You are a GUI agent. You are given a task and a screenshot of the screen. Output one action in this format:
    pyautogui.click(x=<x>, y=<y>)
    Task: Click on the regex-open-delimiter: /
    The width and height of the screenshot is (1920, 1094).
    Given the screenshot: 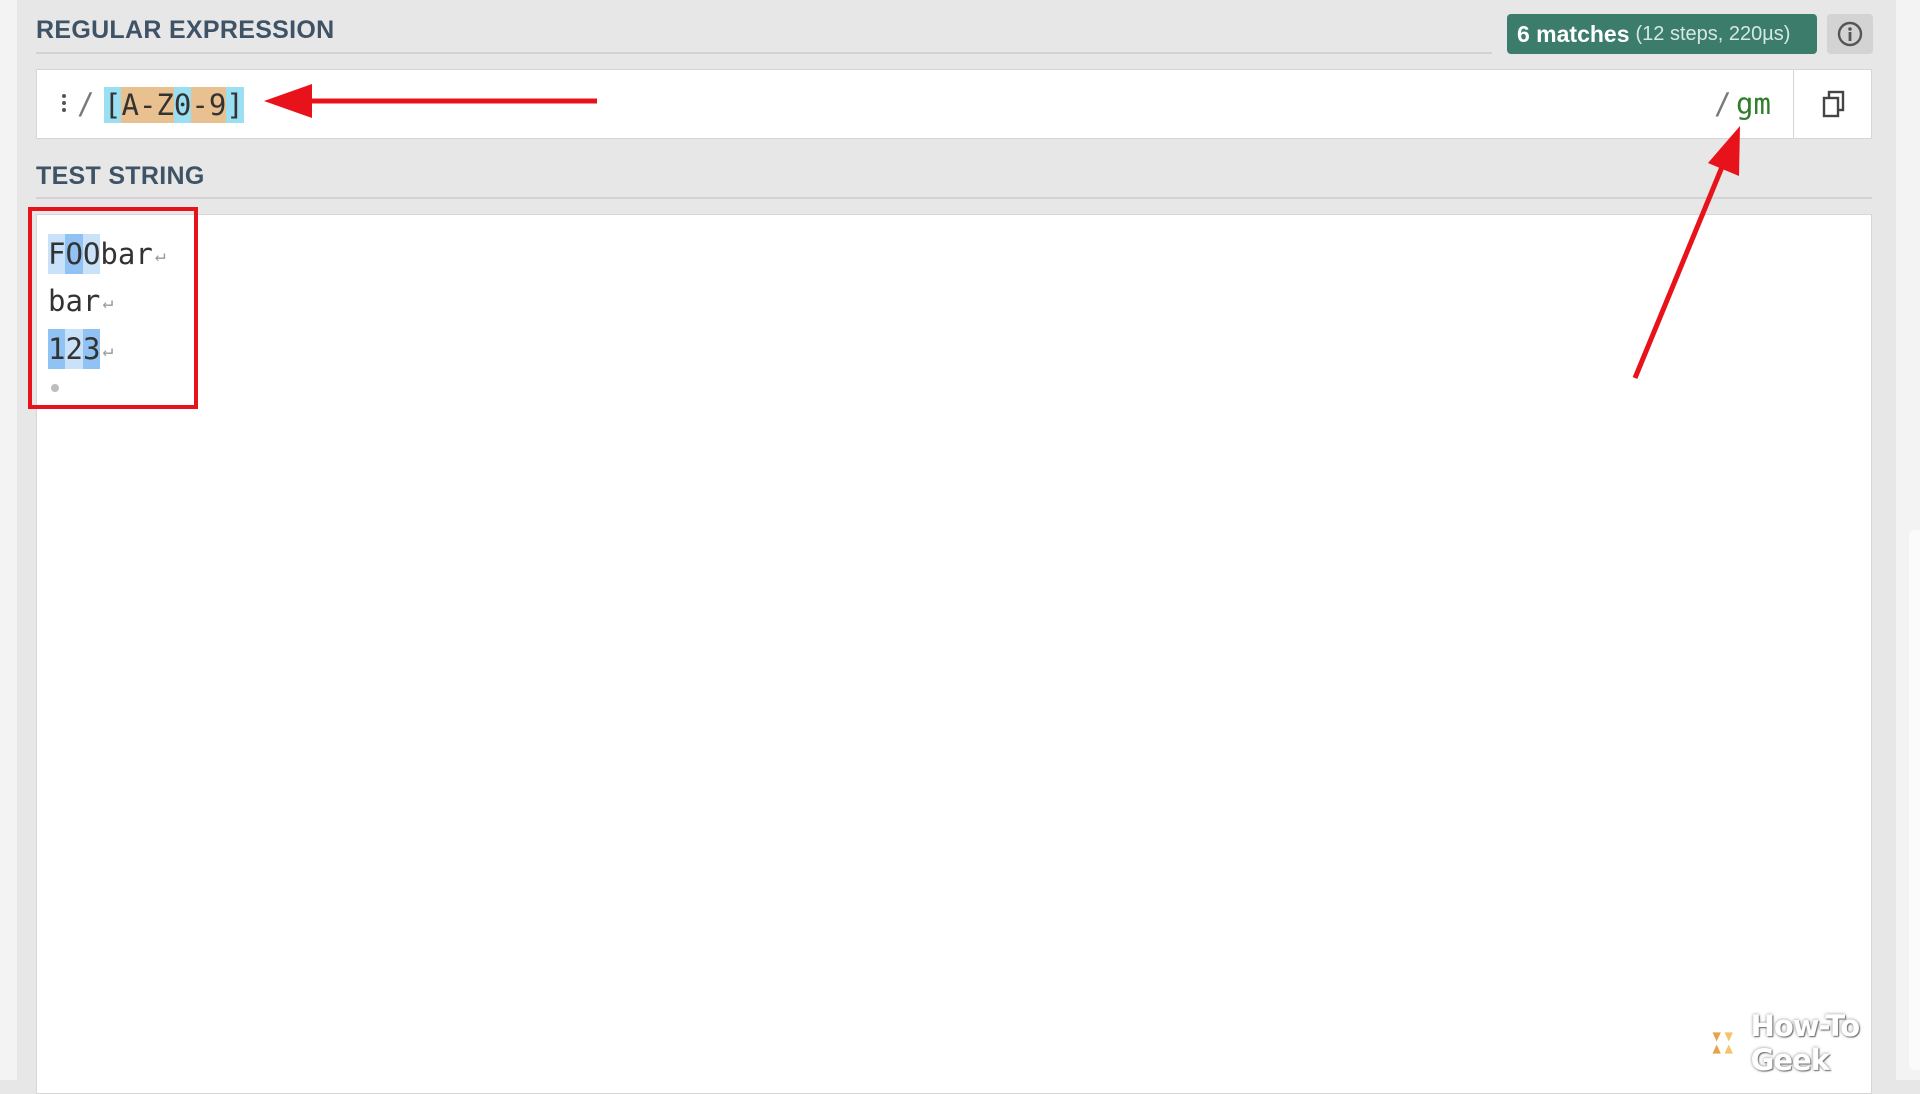 What is the action you would take?
    pyautogui.click(x=86, y=104)
    